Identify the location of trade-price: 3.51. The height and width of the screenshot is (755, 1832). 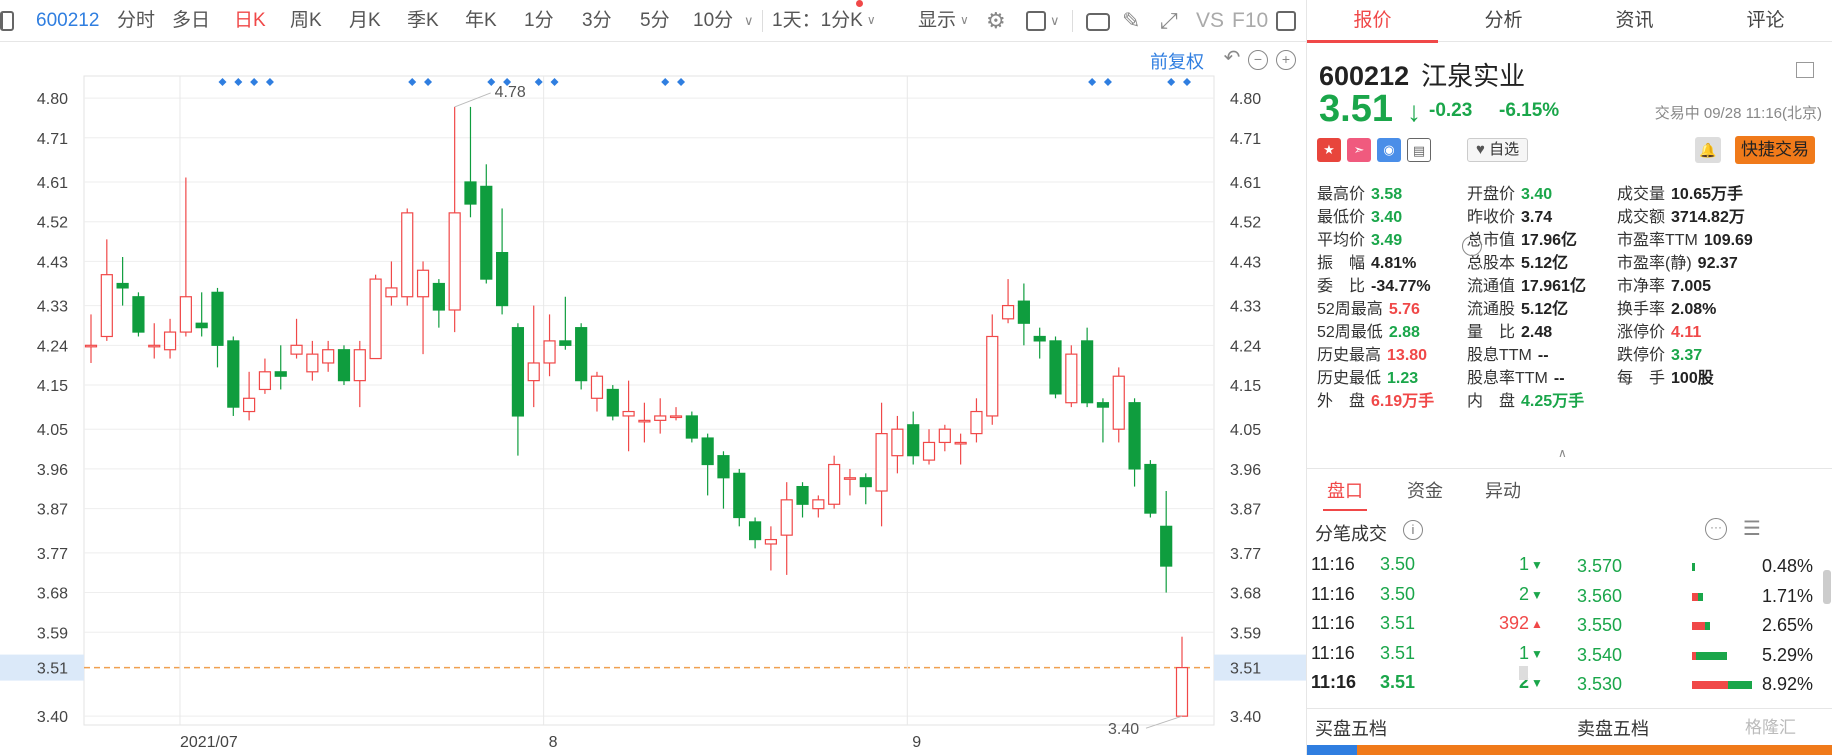
(1398, 682).